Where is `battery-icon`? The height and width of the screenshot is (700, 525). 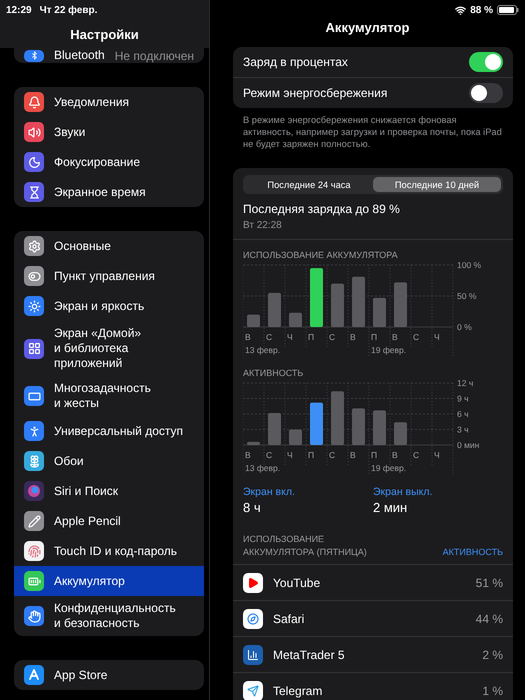
battery-icon is located at coordinates (508, 10).